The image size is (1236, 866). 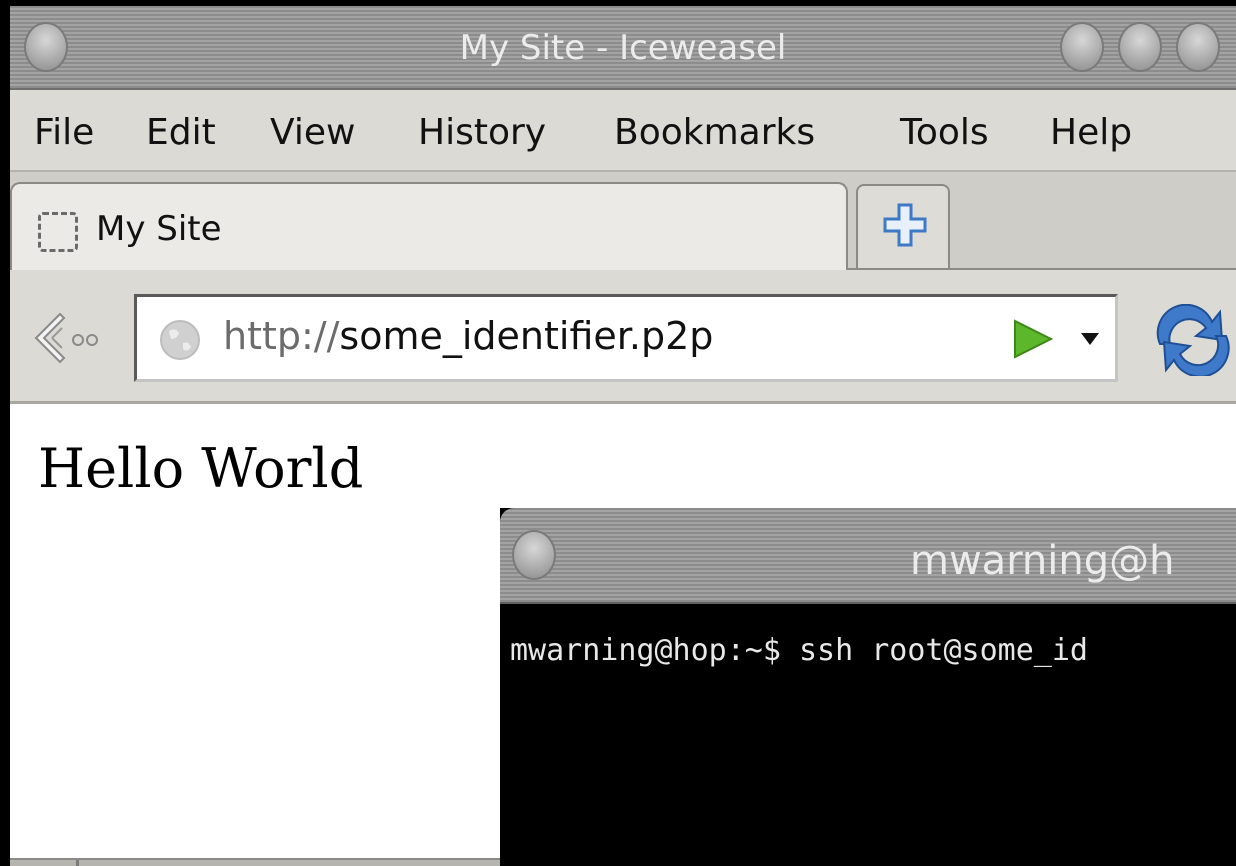 What do you see at coordinates (159, 229) in the screenshot?
I see `tab-label: My Site` at bounding box center [159, 229].